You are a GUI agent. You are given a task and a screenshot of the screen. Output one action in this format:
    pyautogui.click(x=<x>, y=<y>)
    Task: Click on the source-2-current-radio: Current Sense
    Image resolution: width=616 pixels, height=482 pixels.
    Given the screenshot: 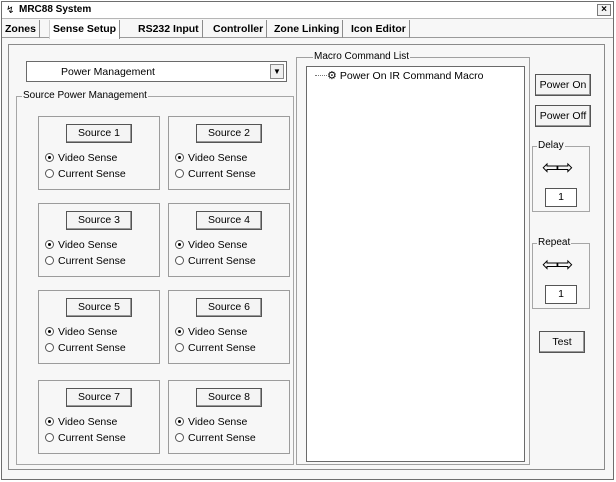 What is the action you would take?
    pyautogui.click(x=215, y=174)
    